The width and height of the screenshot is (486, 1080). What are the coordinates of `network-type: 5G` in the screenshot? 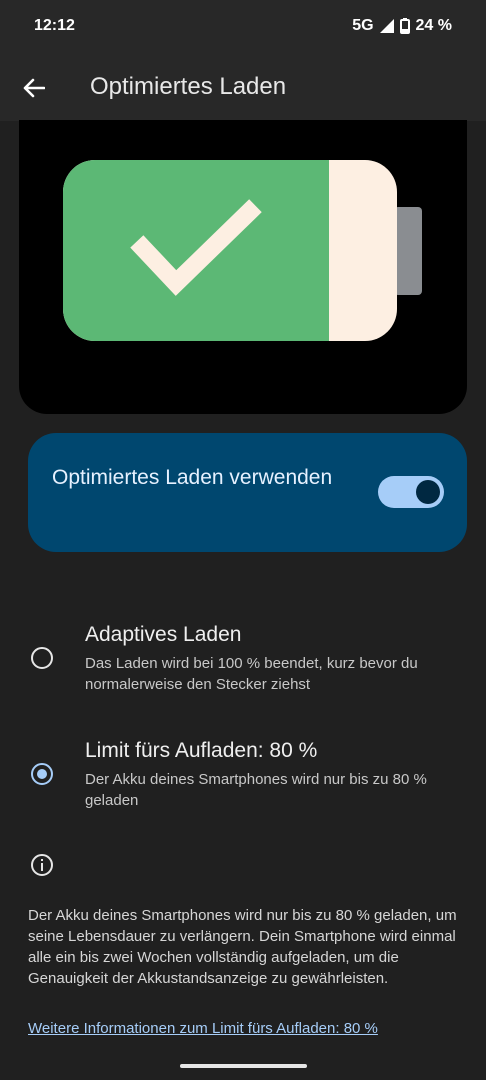 It's located at (363, 25).